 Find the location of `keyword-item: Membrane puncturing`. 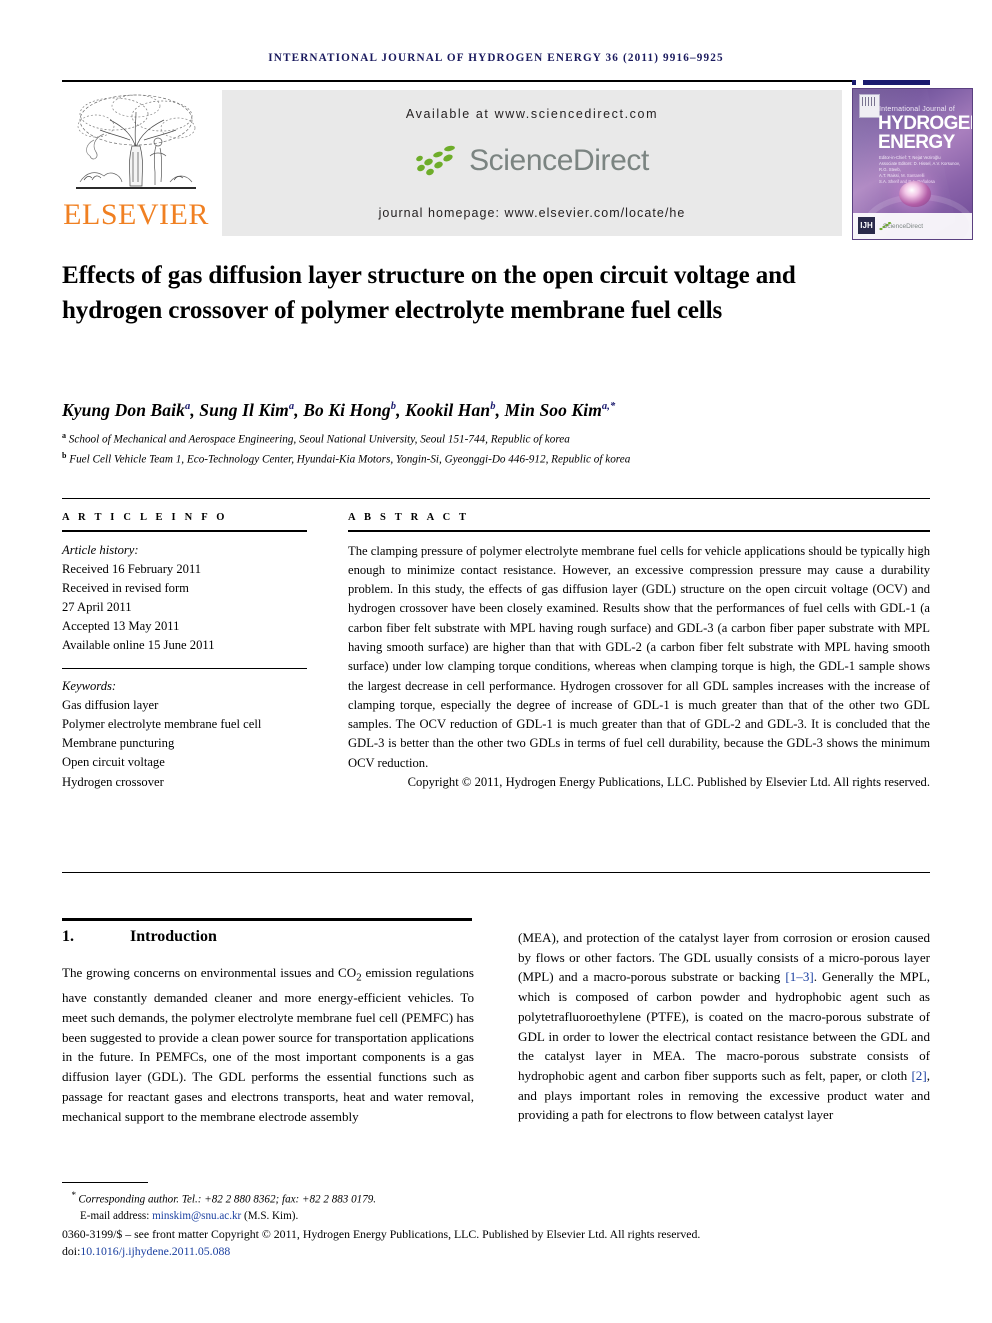

keyword-item: Membrane puncturing is located at coordinates (118, 743).